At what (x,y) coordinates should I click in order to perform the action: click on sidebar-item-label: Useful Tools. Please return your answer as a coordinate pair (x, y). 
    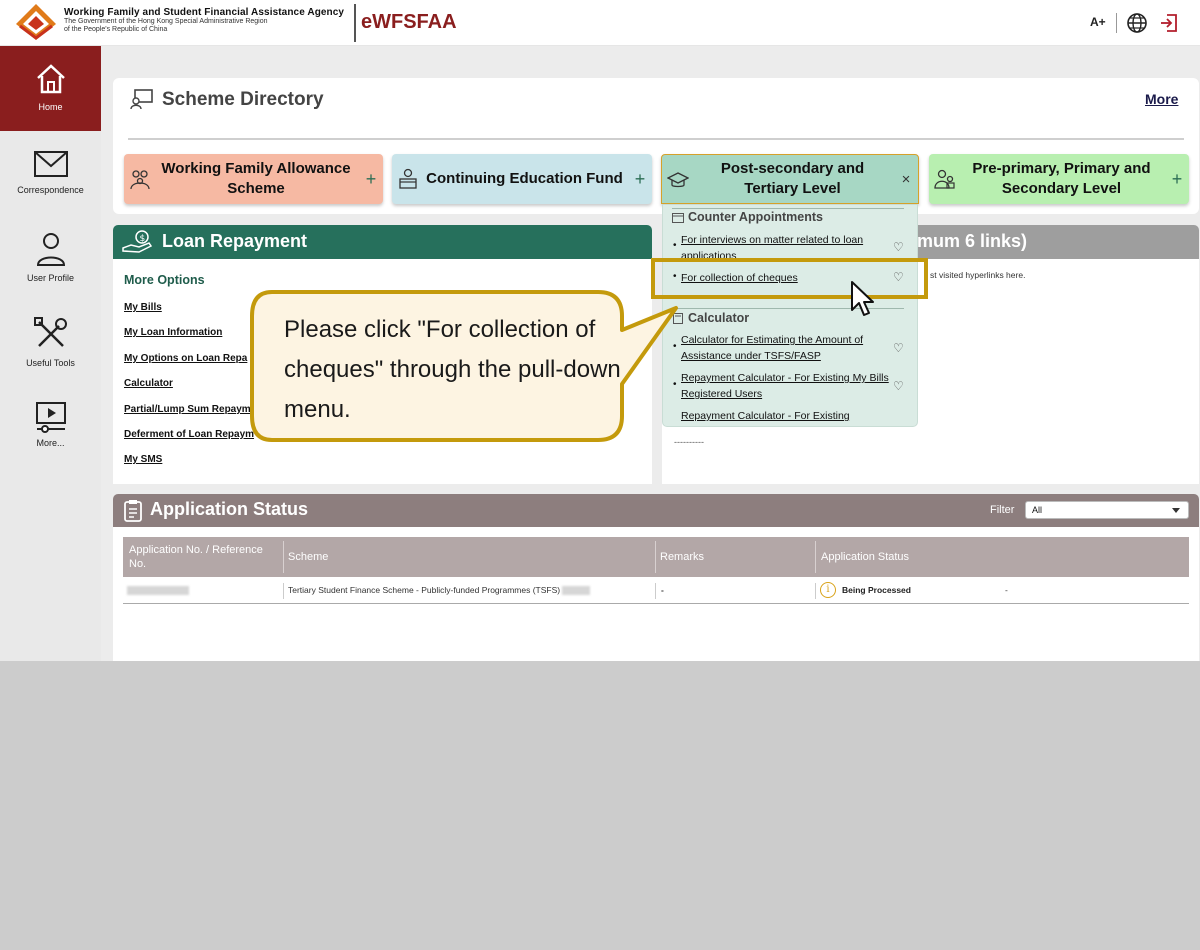
    Looking at the image, I should click on (50, 363).